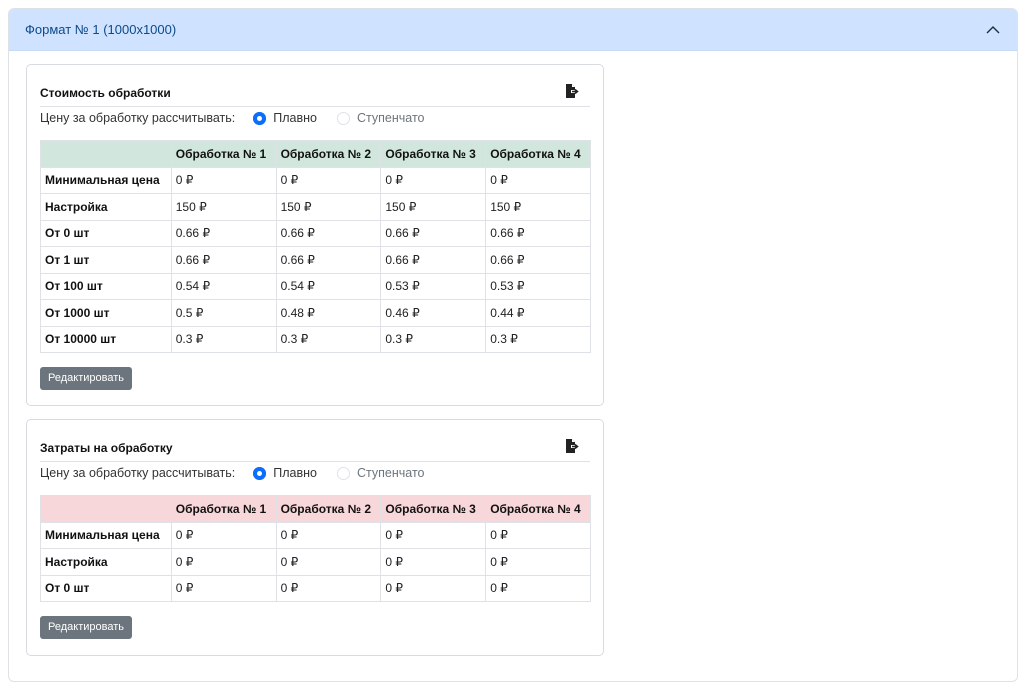 The height and width of the screenshot is (689, 1024). Describe the element at coordinates (106, 286) in the screenshot. I see `row-label: От 100 шт` at that location.